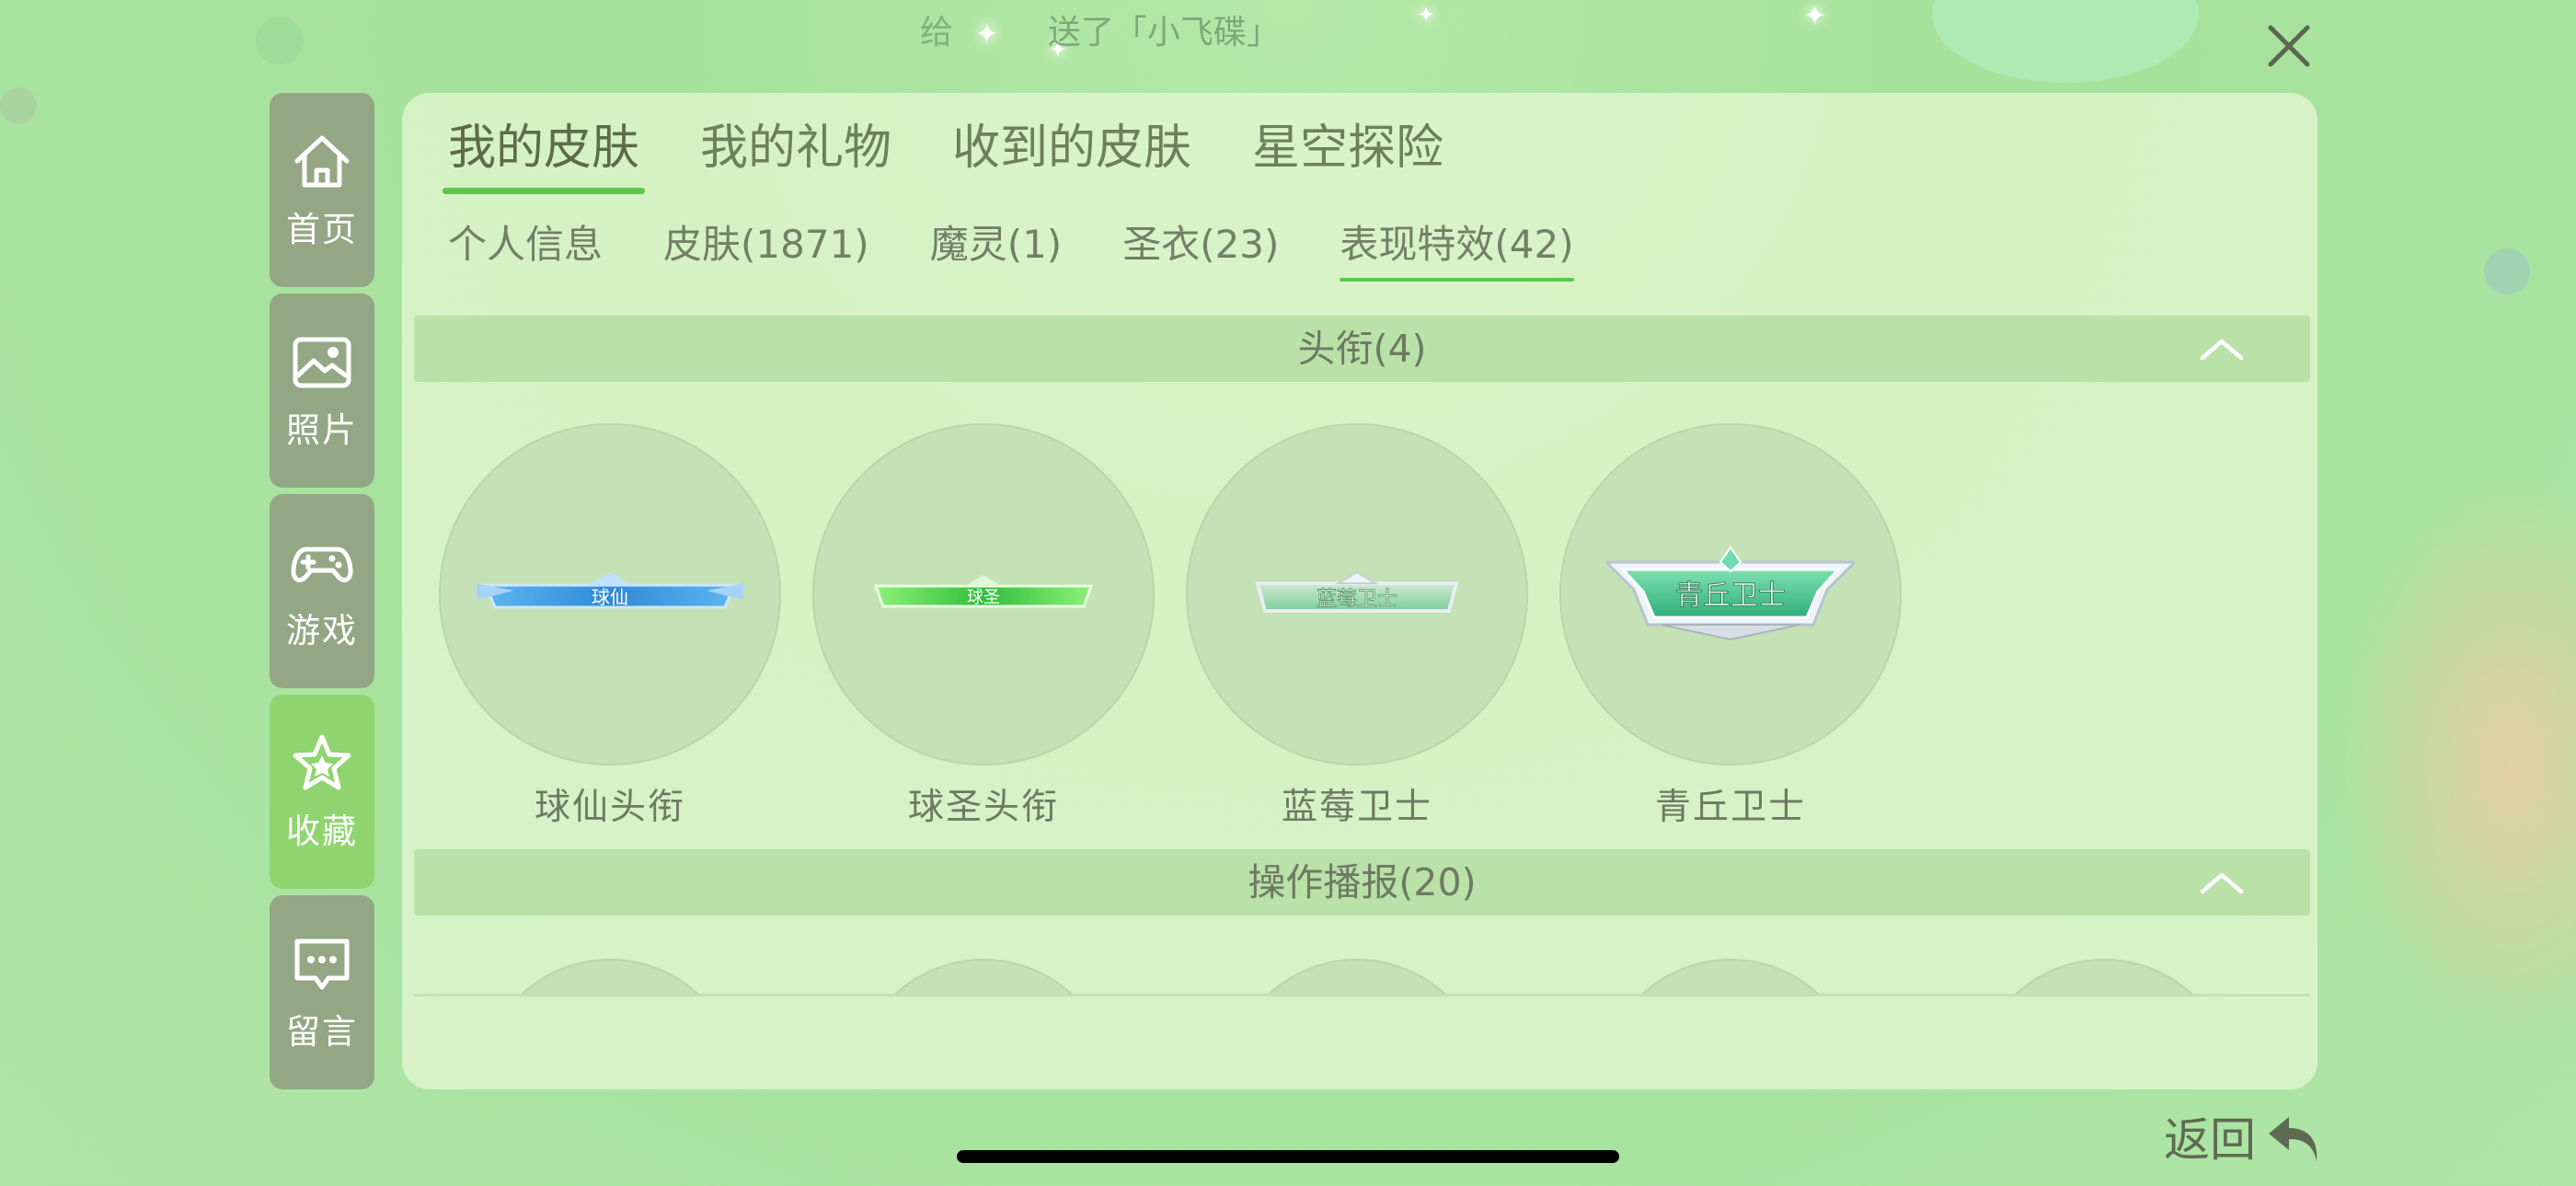  I want to click on item-label: 青丘卫士, so click(1730, 807).